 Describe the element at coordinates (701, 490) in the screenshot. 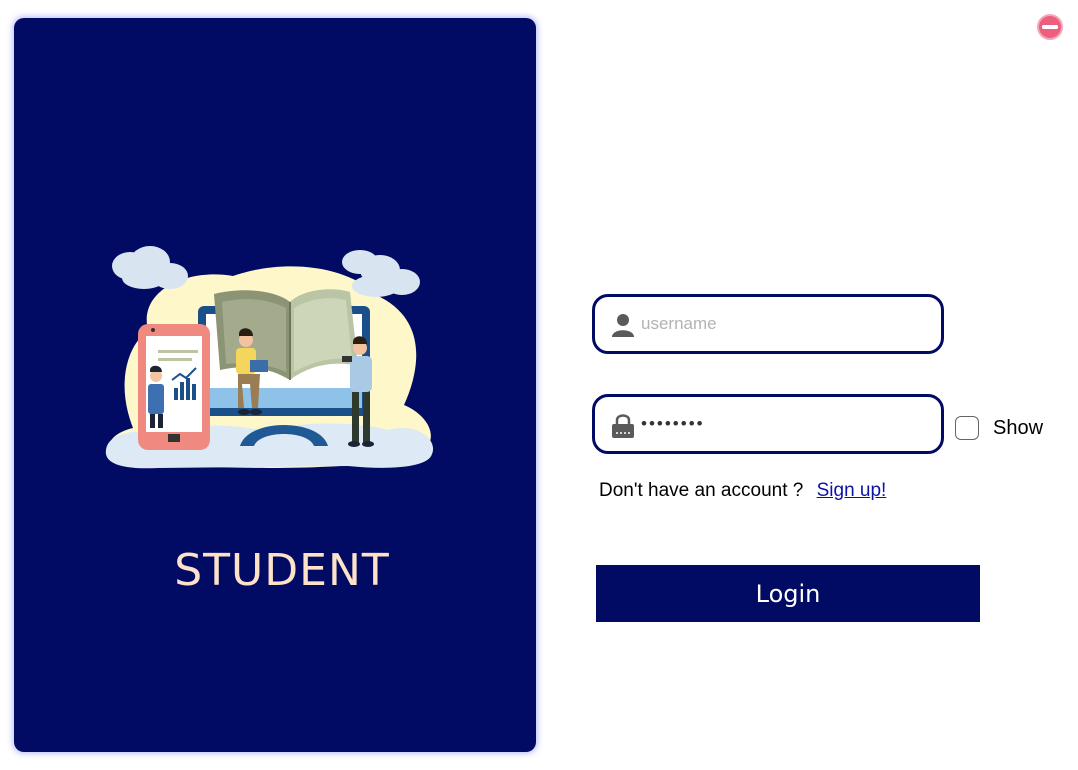

I see `signup-prompt: Don't have an account ?` at that location.